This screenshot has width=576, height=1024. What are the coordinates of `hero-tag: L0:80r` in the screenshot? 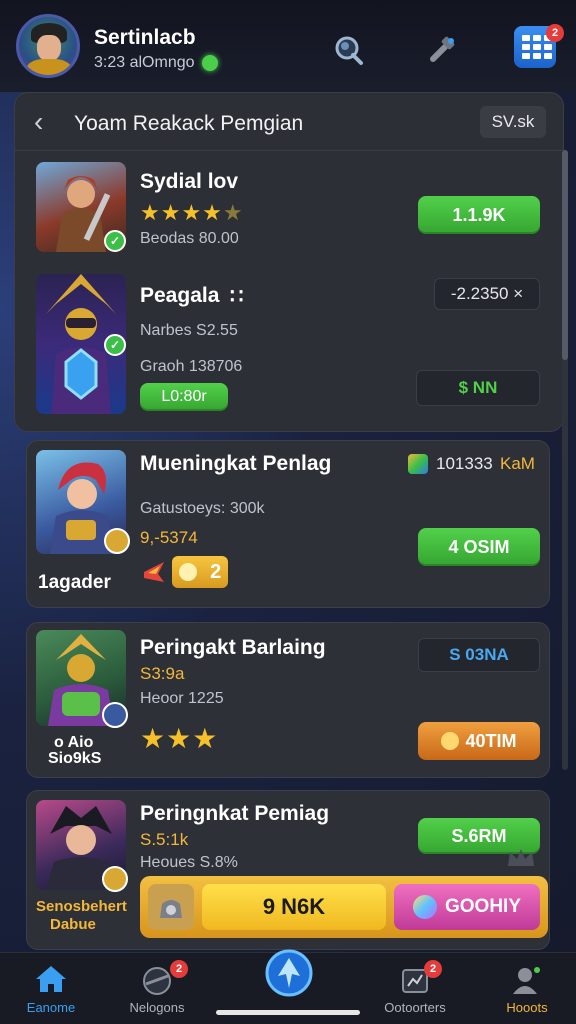 It's located at (184, 397).